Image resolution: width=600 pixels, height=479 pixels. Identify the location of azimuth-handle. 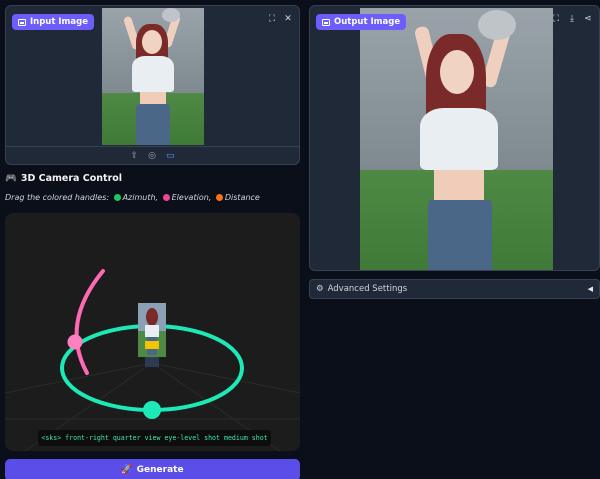
(152, 410).